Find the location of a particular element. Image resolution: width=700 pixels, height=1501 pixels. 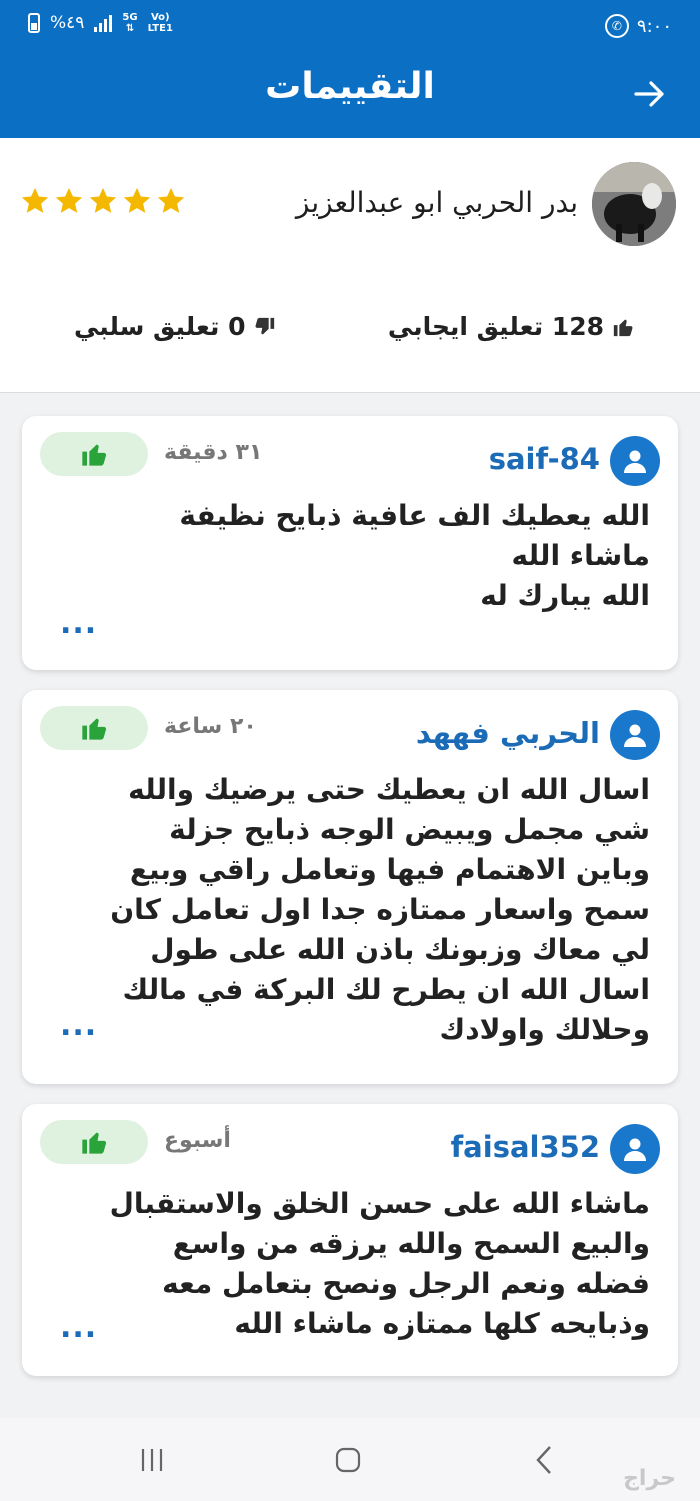

recent-apps-button is located at coordinates (152, 1460).